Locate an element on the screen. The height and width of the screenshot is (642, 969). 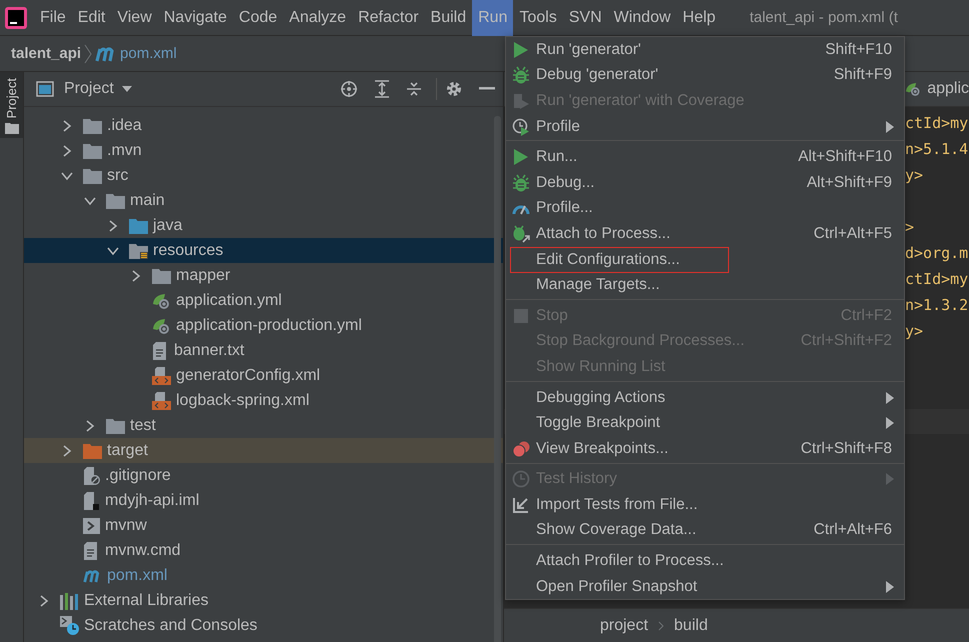
tree-item-label: target is located at coordinates (127, 451).